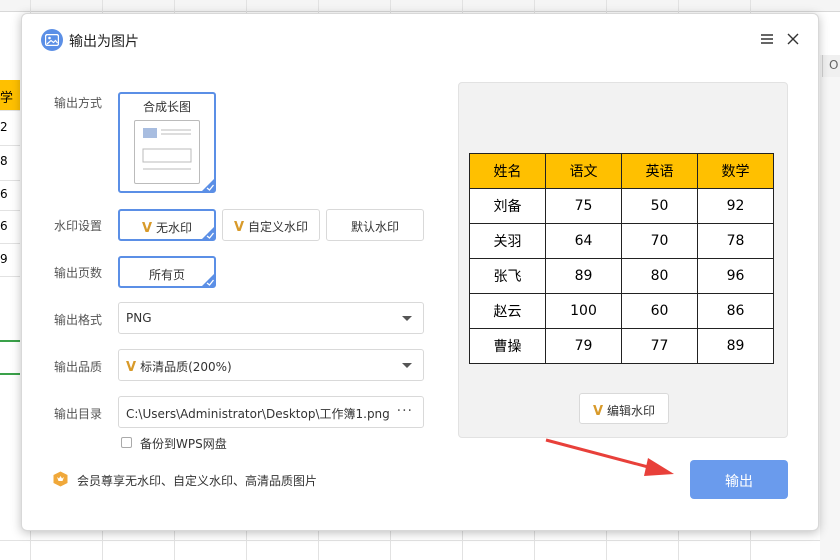 This screenshot has width=840, height=560. Describe the element at coordinates (52, 40) in the screenshot. I see `picture-icon` at that location.